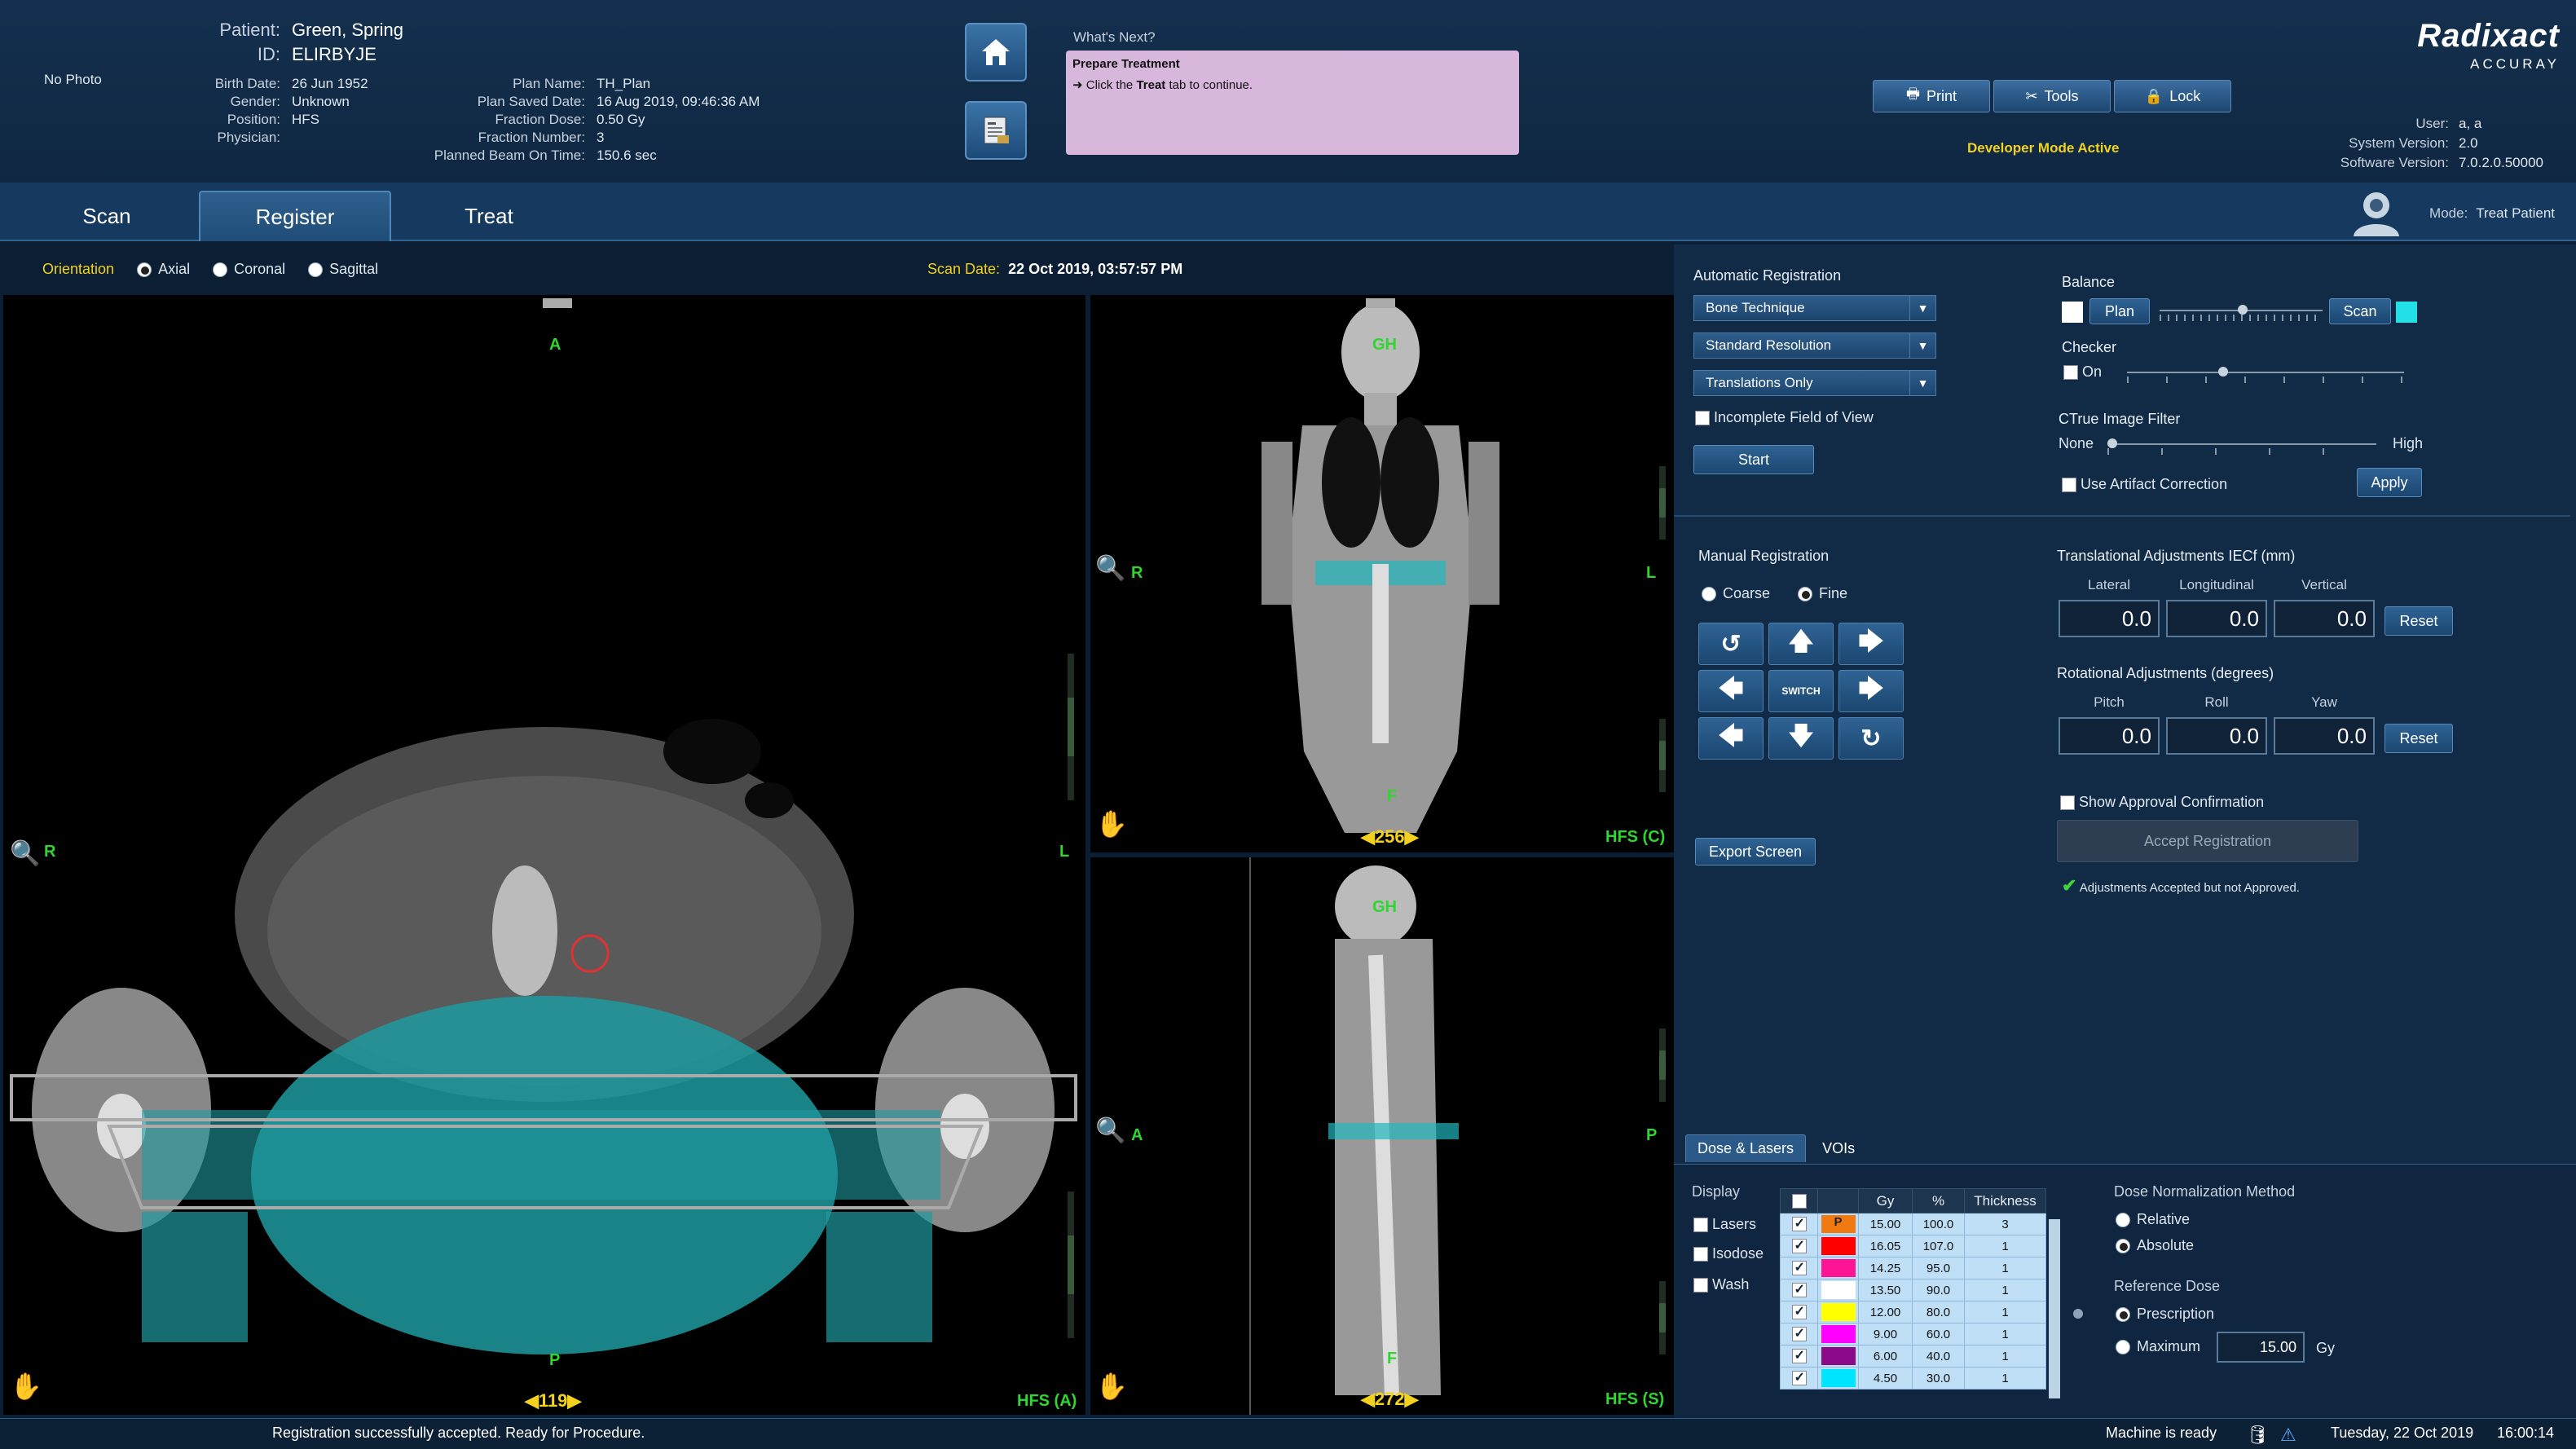  I want to click on dose-table-scrollbar, so click(2054, 1308).